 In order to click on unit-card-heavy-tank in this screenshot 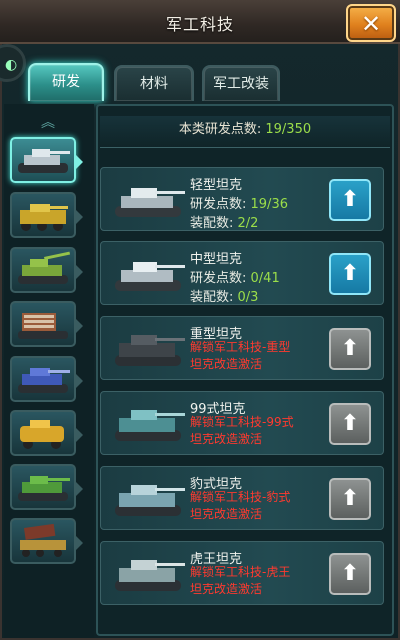, I will do `click(46, 379)`.